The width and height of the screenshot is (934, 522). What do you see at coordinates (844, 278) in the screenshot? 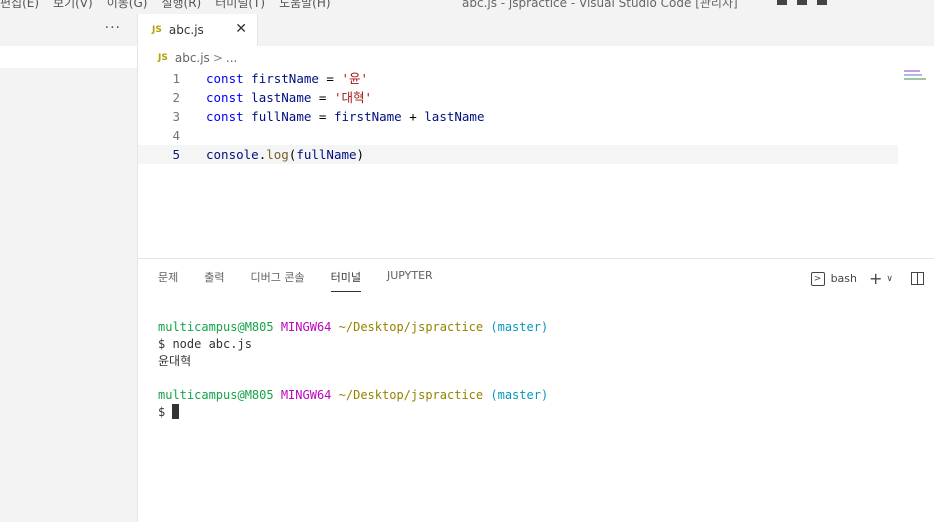
I see `terminal-shell-name: bash` at bounding box center [844, 278].